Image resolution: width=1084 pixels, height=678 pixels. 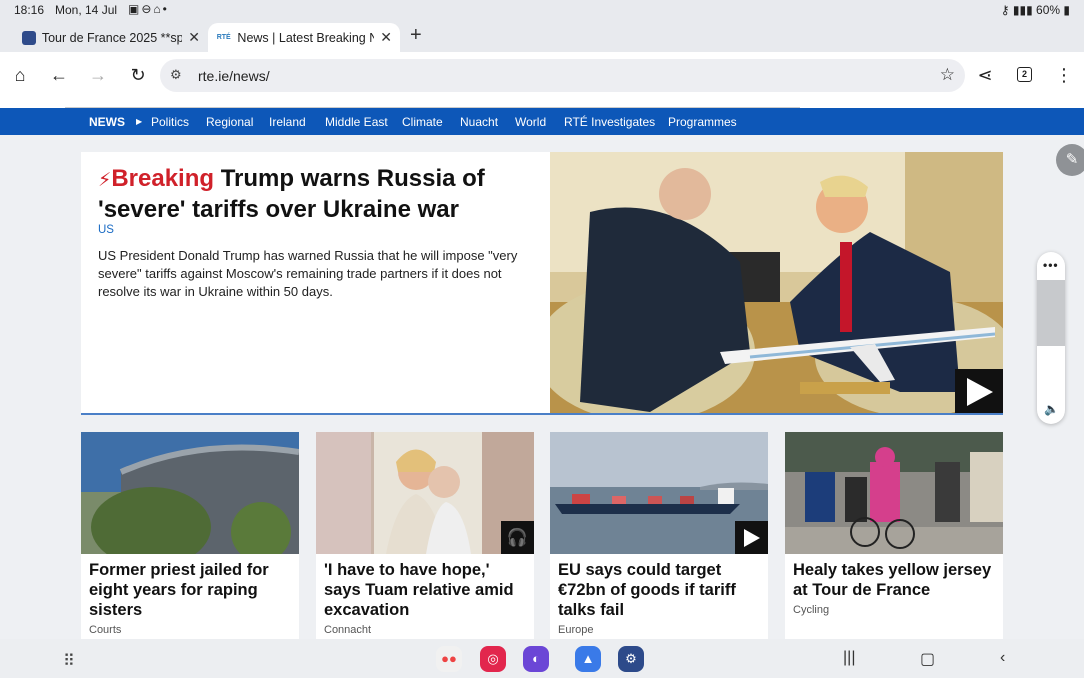 I want to click on card-section: Cycling, so click(x=811, y=610).